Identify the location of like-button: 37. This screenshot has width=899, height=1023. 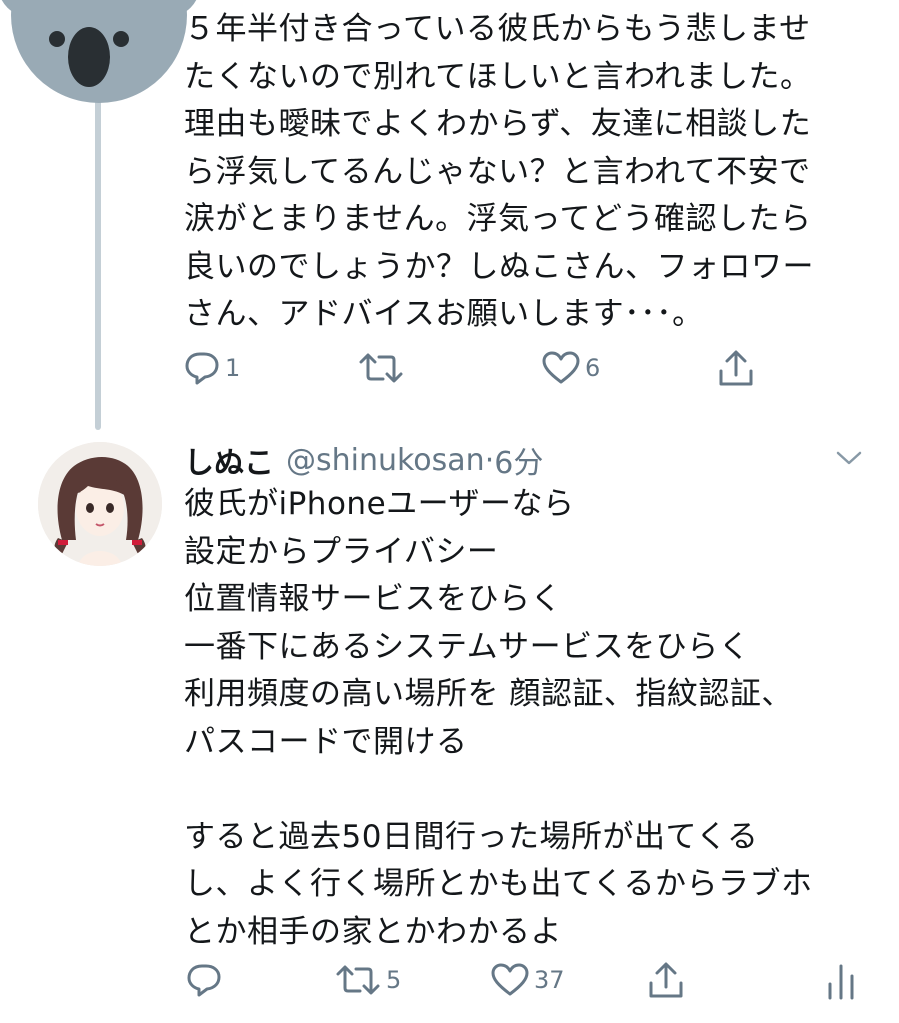
(527, 980).